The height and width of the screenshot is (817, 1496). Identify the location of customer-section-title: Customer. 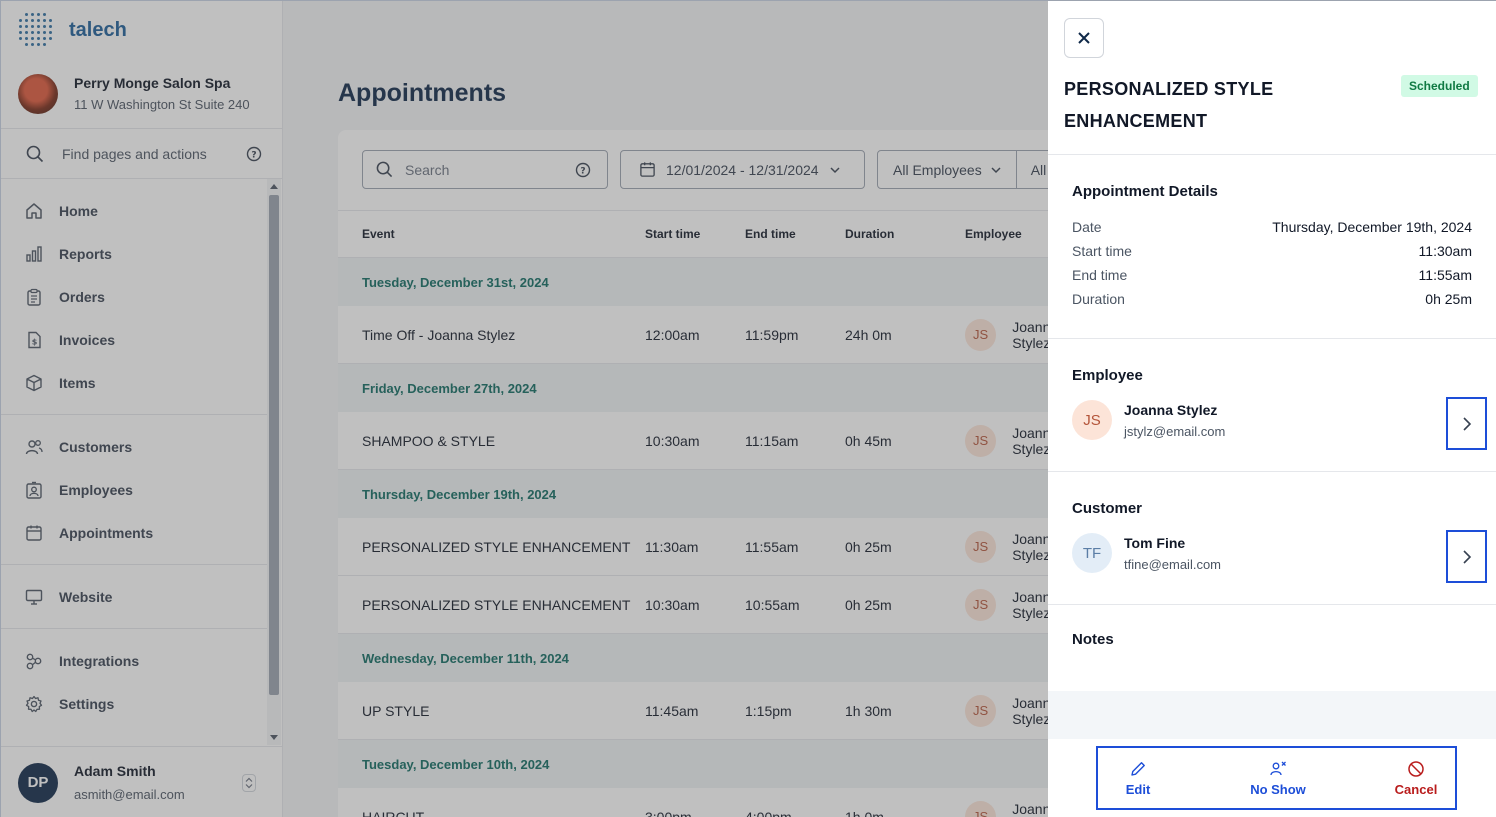
(1107, 508).